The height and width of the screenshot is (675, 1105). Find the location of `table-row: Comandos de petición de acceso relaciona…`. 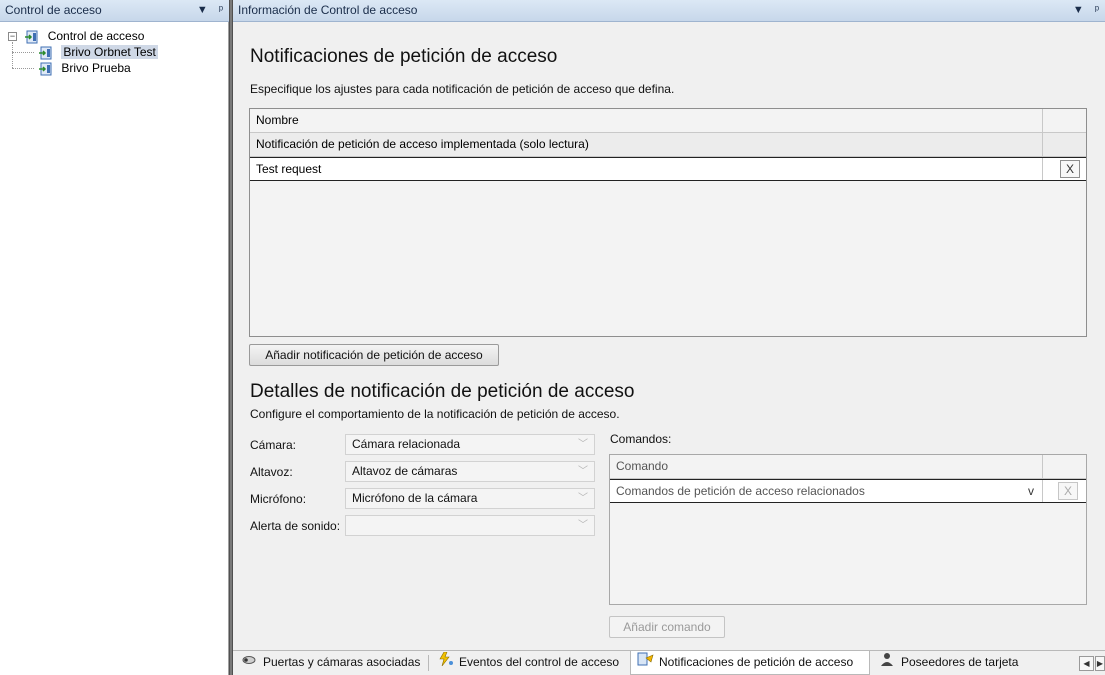

table-row: Comandos de petición de acceso relaciona… is located at coordinates (848, 491).